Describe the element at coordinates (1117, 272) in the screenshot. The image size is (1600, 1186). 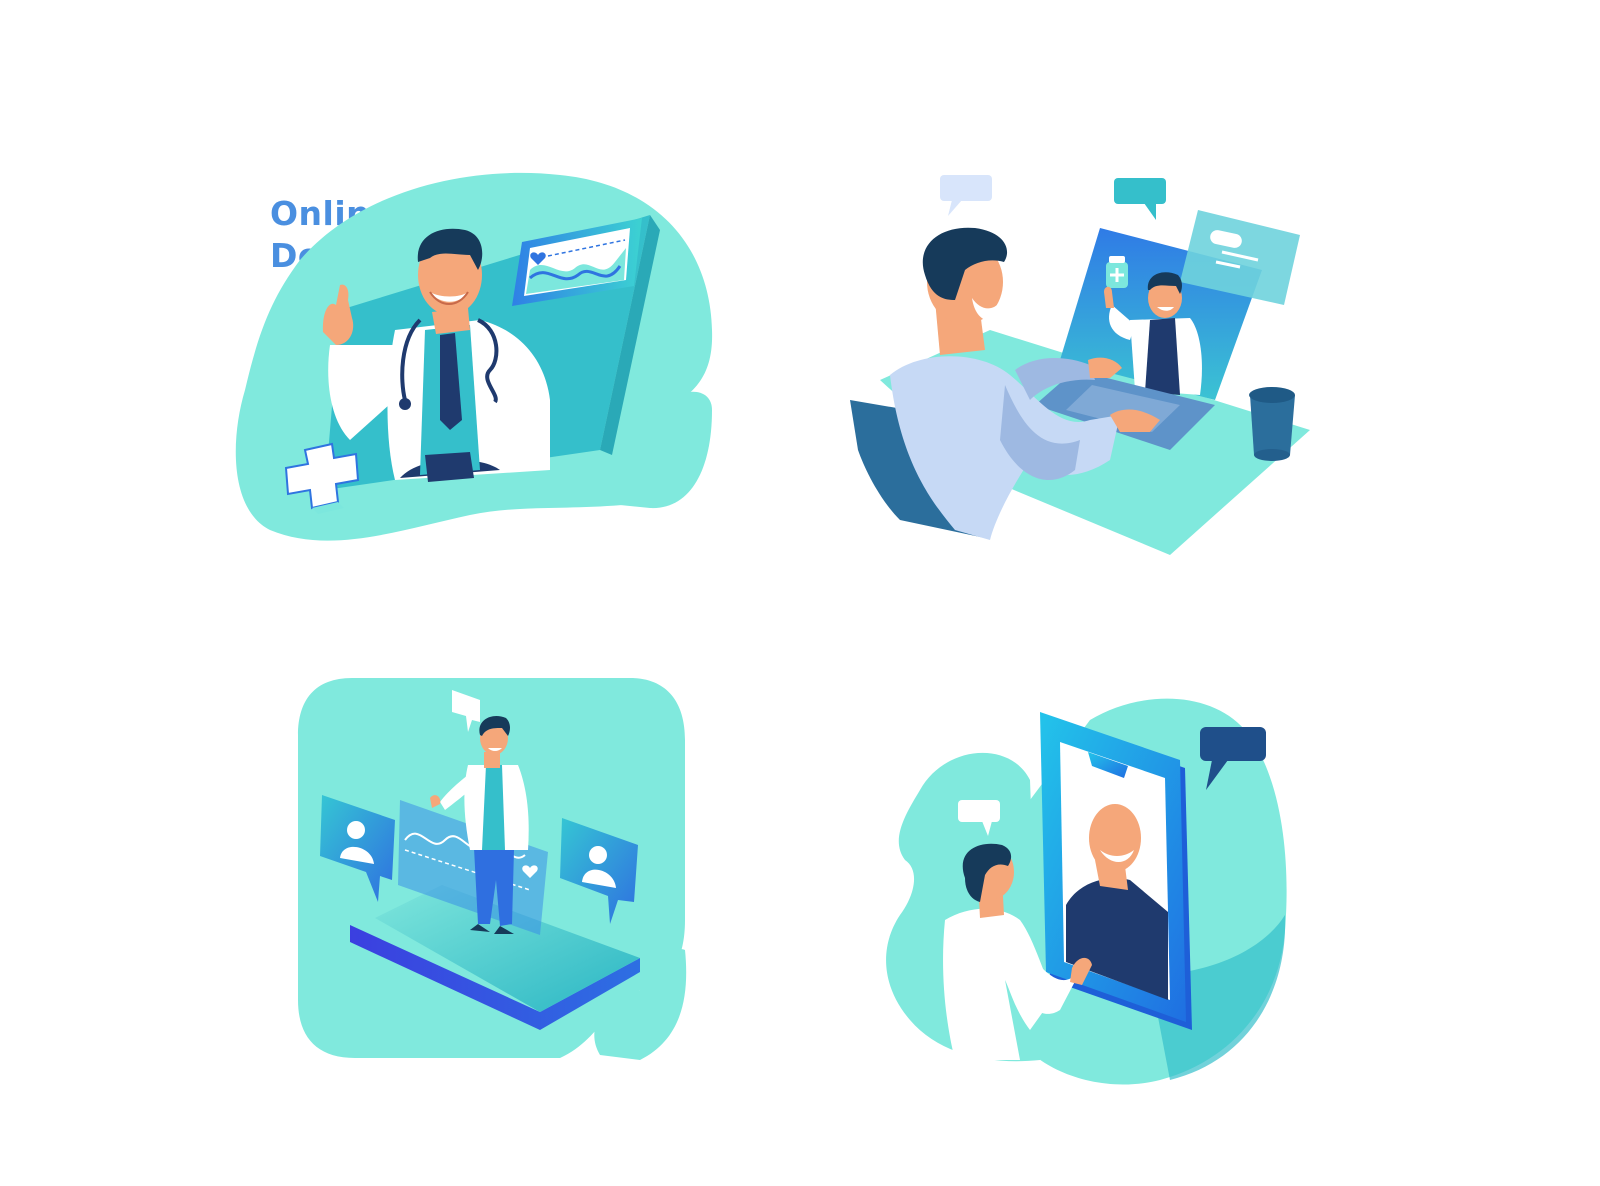
I see `medicine-bottle-icon` at that location.